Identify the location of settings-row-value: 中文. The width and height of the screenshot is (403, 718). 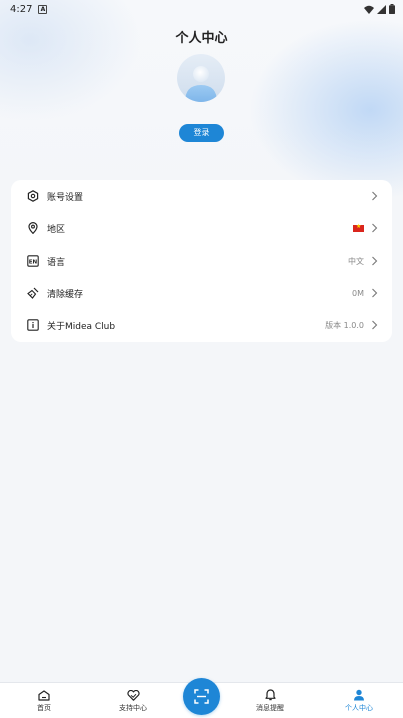
(356, 261).